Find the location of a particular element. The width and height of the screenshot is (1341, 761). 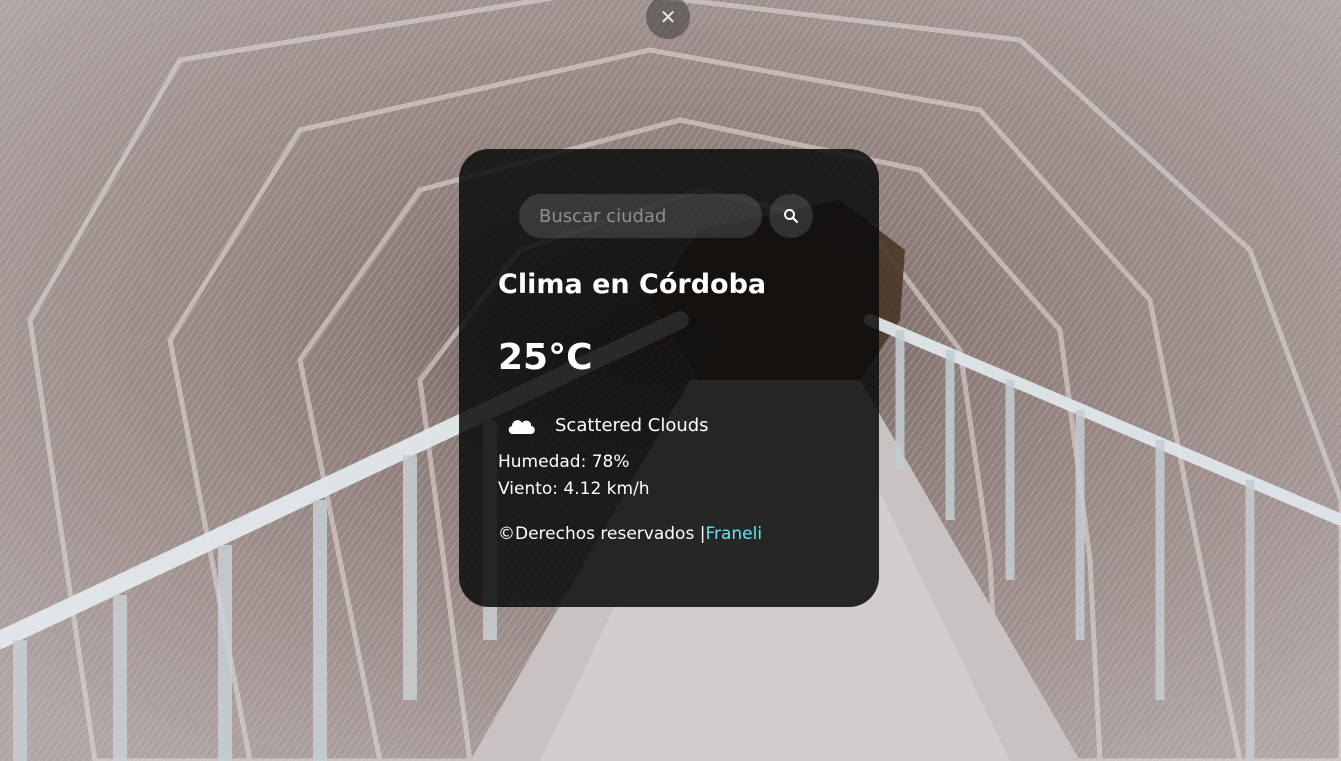

weather-description-row: Scattered Clouds is located at coordinates (606, 425).